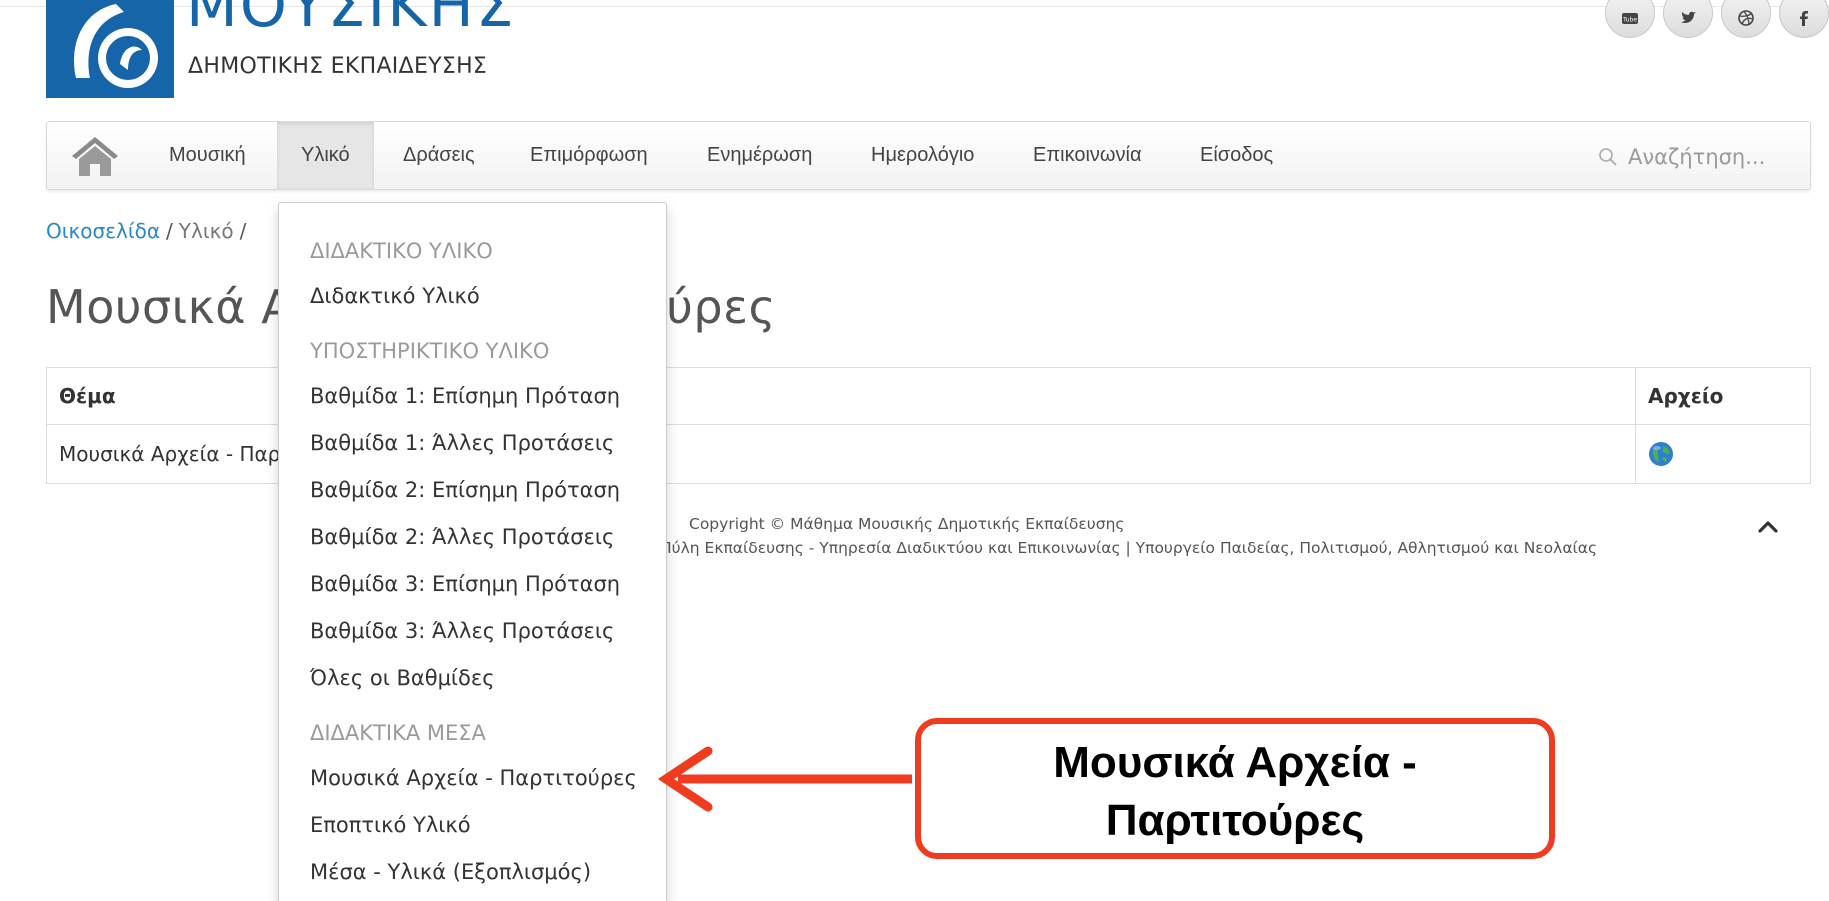 This screenshot has width=1829, height=901. Describe the element at coordinates (462, 443) in the screenshot. I see `dropdown-item-grade1-other: Βαθμίδα 1: Άλλες Προτάσεις` at that location.